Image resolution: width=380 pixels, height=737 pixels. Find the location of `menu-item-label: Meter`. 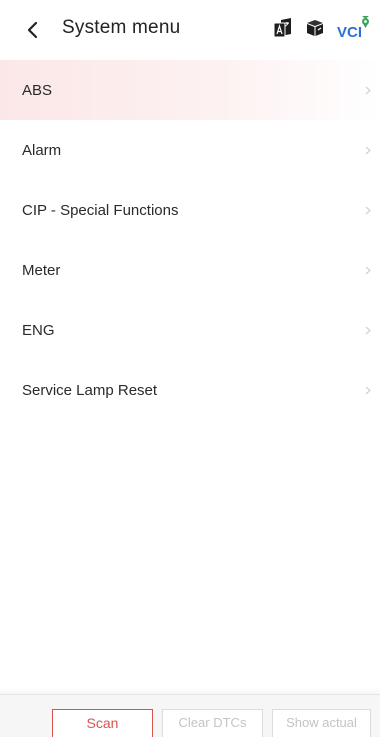

menu-item-label: Meter is located at coordinates (41, 270).